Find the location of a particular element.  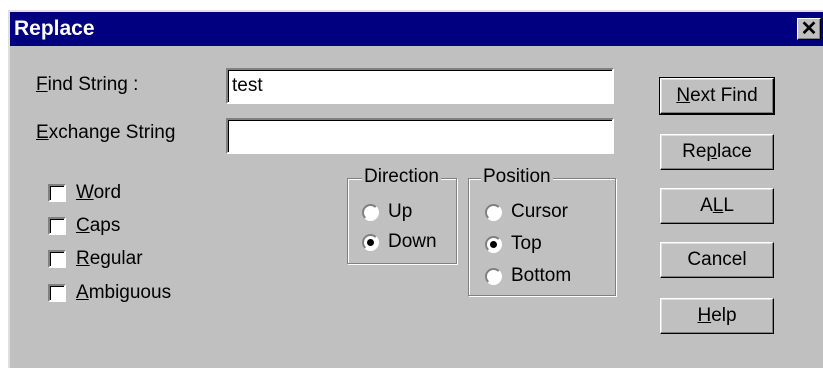

find-string-input is located at coordinates (420, 86).